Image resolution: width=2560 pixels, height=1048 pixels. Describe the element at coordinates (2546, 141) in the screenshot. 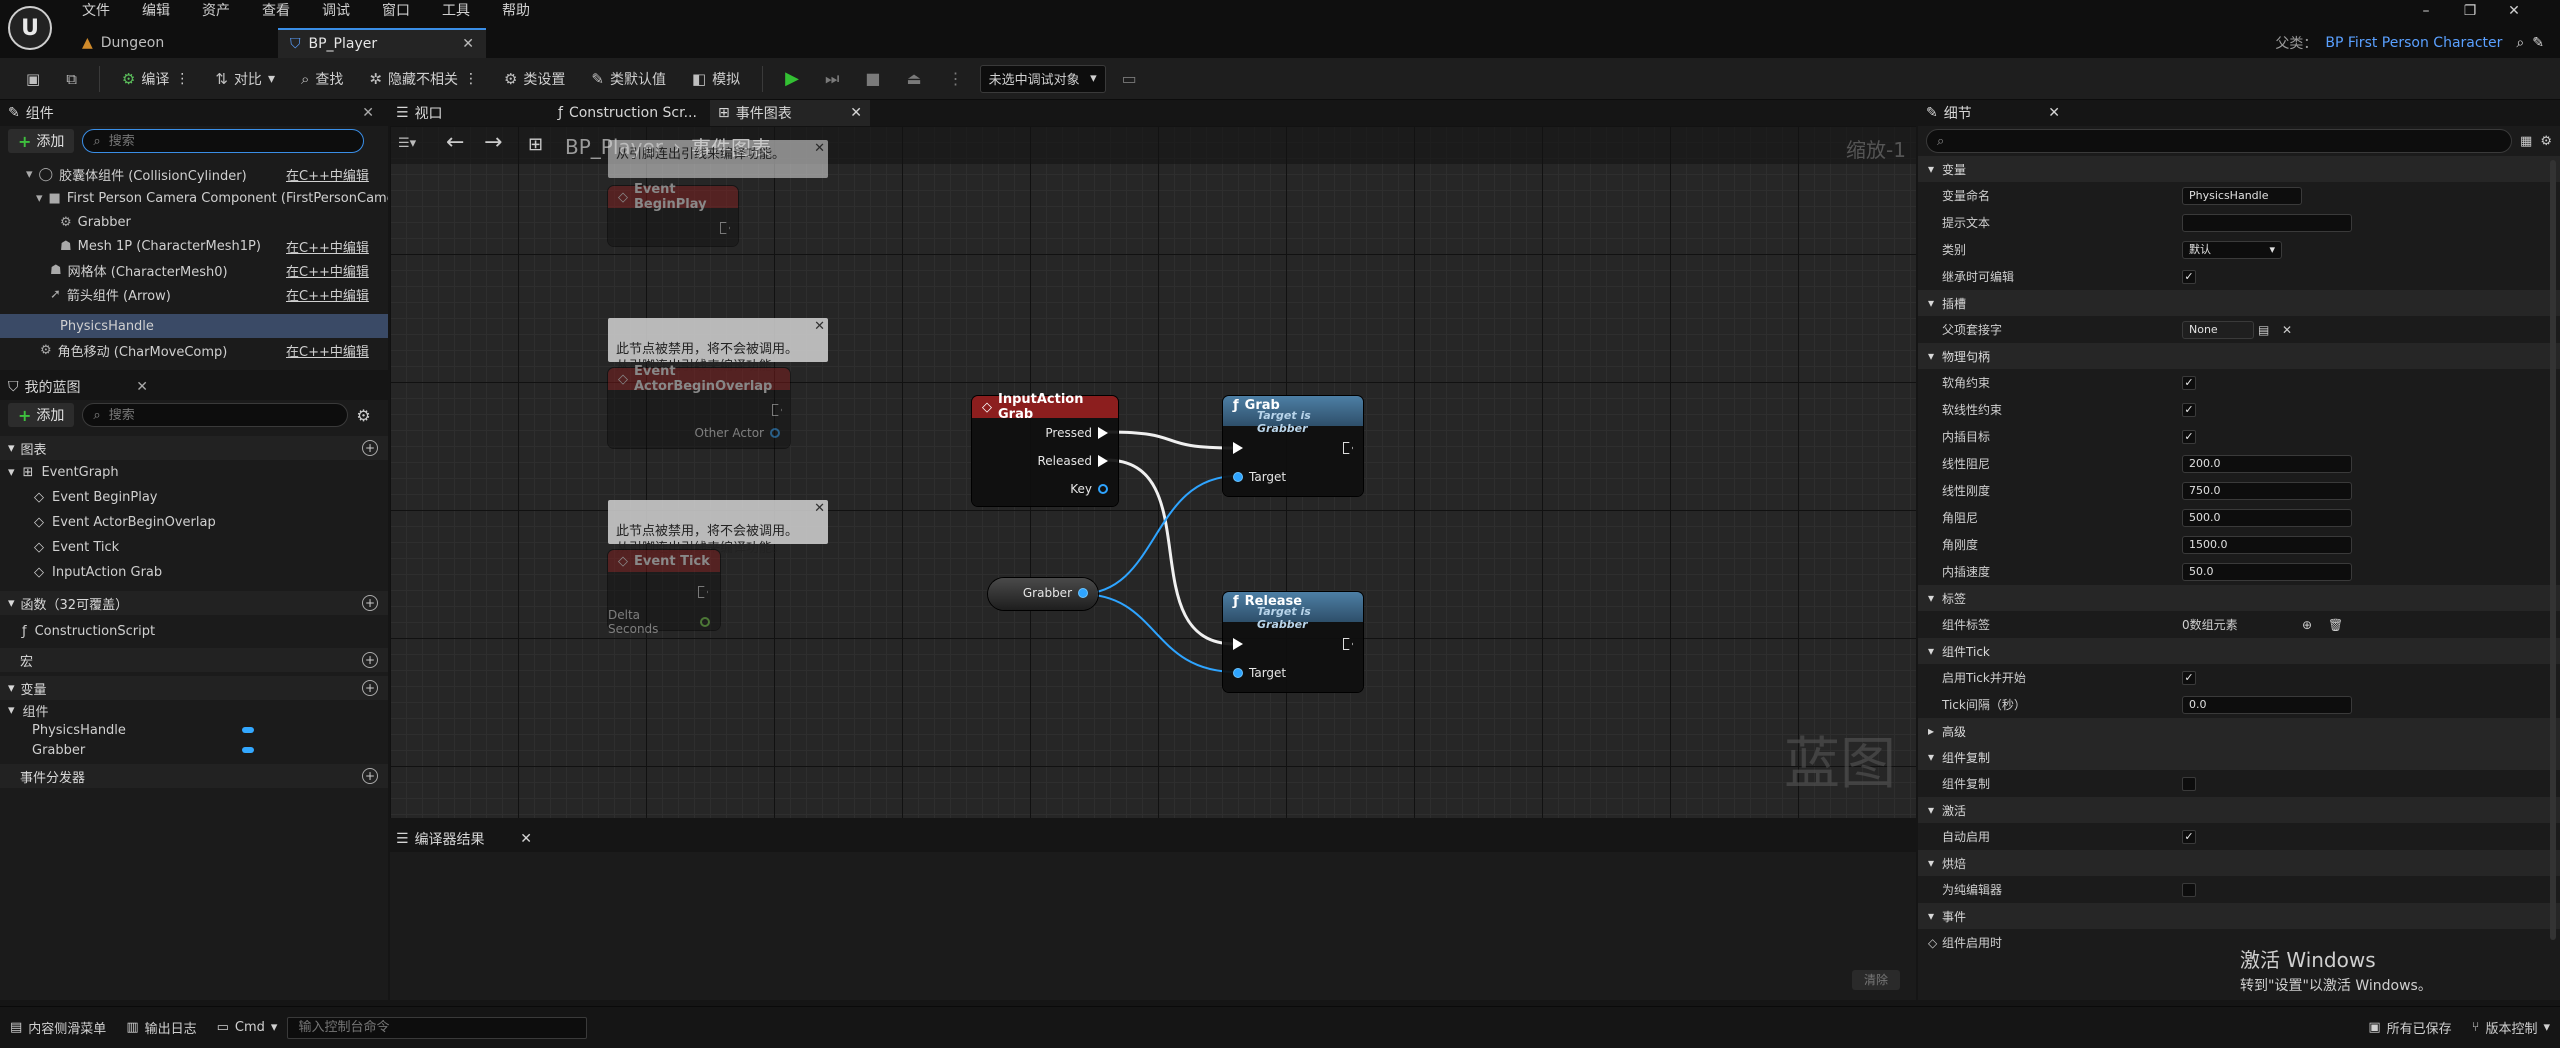

I see `gear-icon: ⚙` at that location.